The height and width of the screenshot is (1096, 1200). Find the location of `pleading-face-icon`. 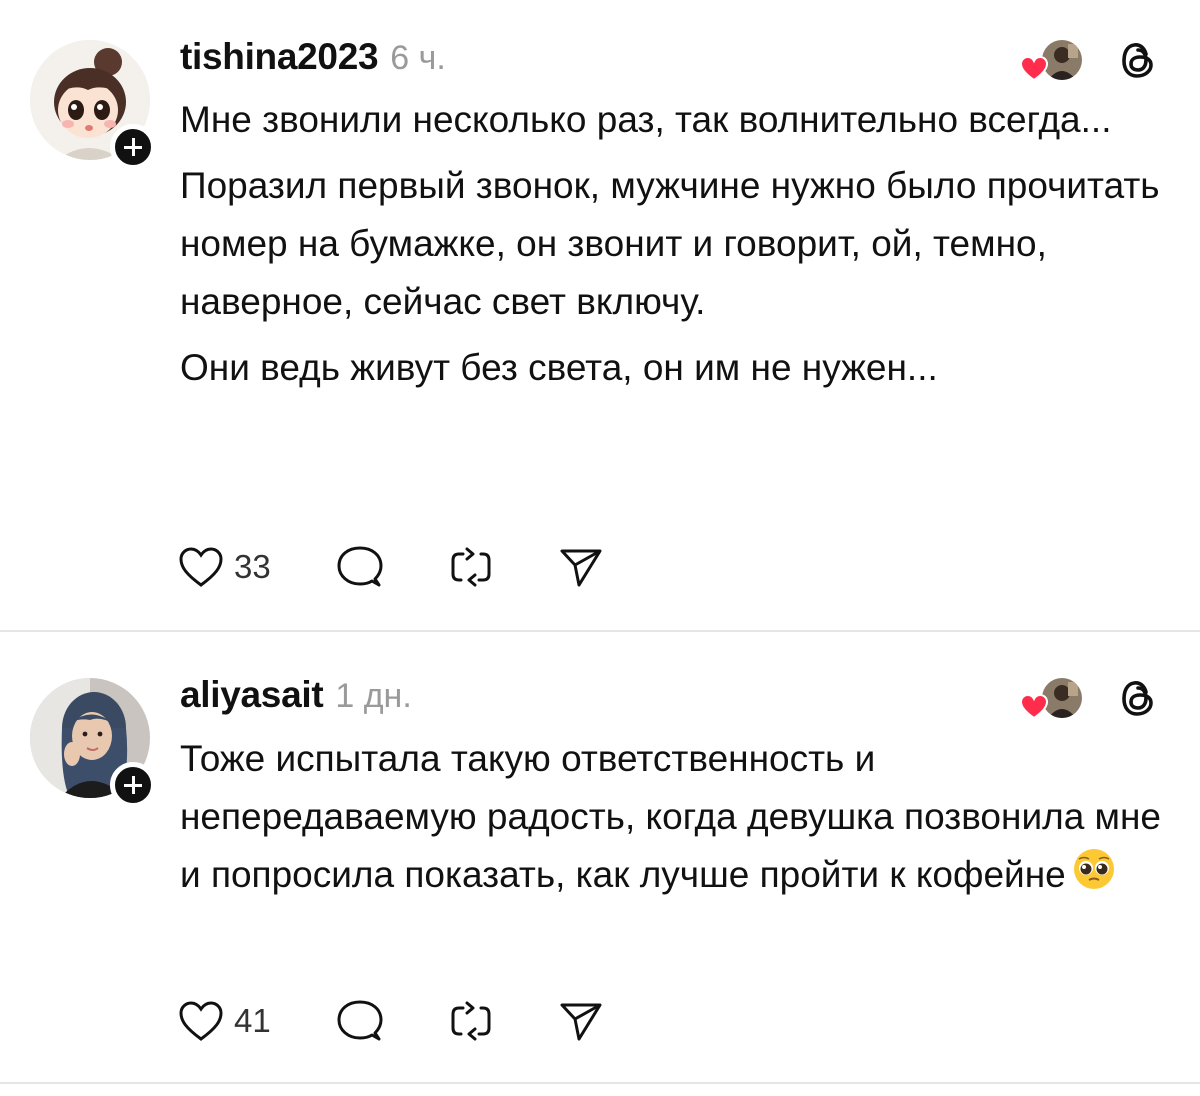

pleading-face-icon is located at coordinates (1093, 868).